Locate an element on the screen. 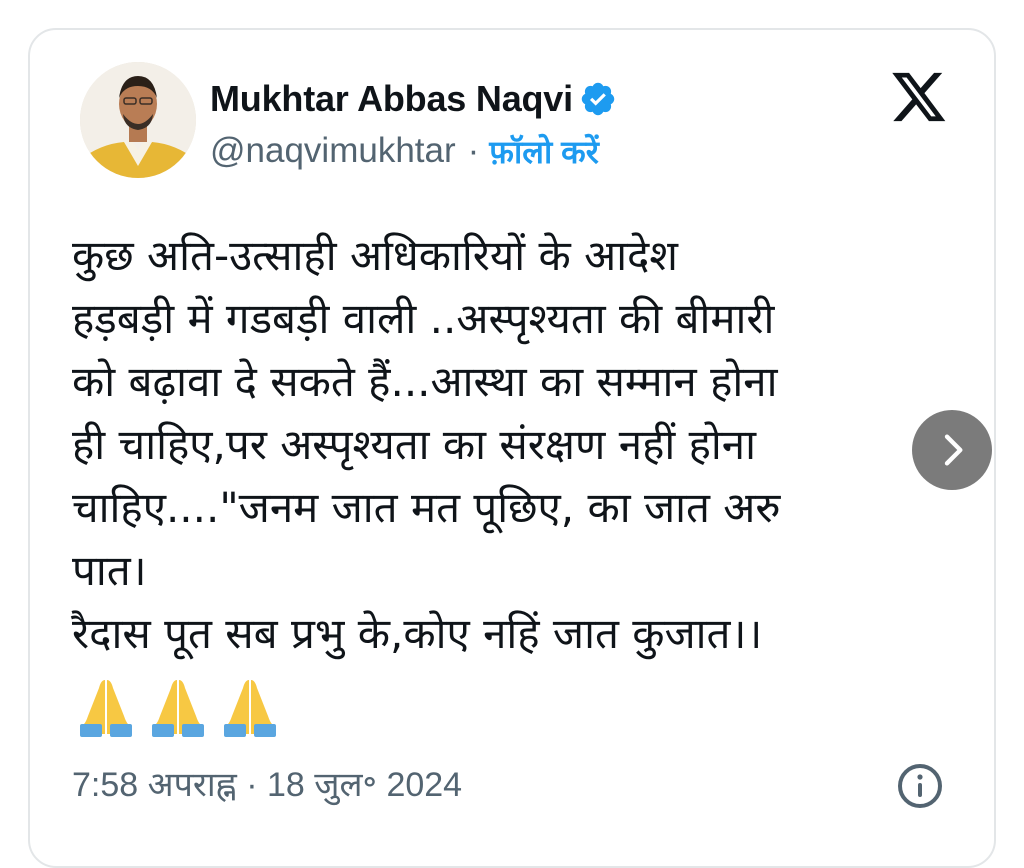 Image resolution: width=1024 pixels, height=868 pixels. info-icon is located at coordinates (920, 786).